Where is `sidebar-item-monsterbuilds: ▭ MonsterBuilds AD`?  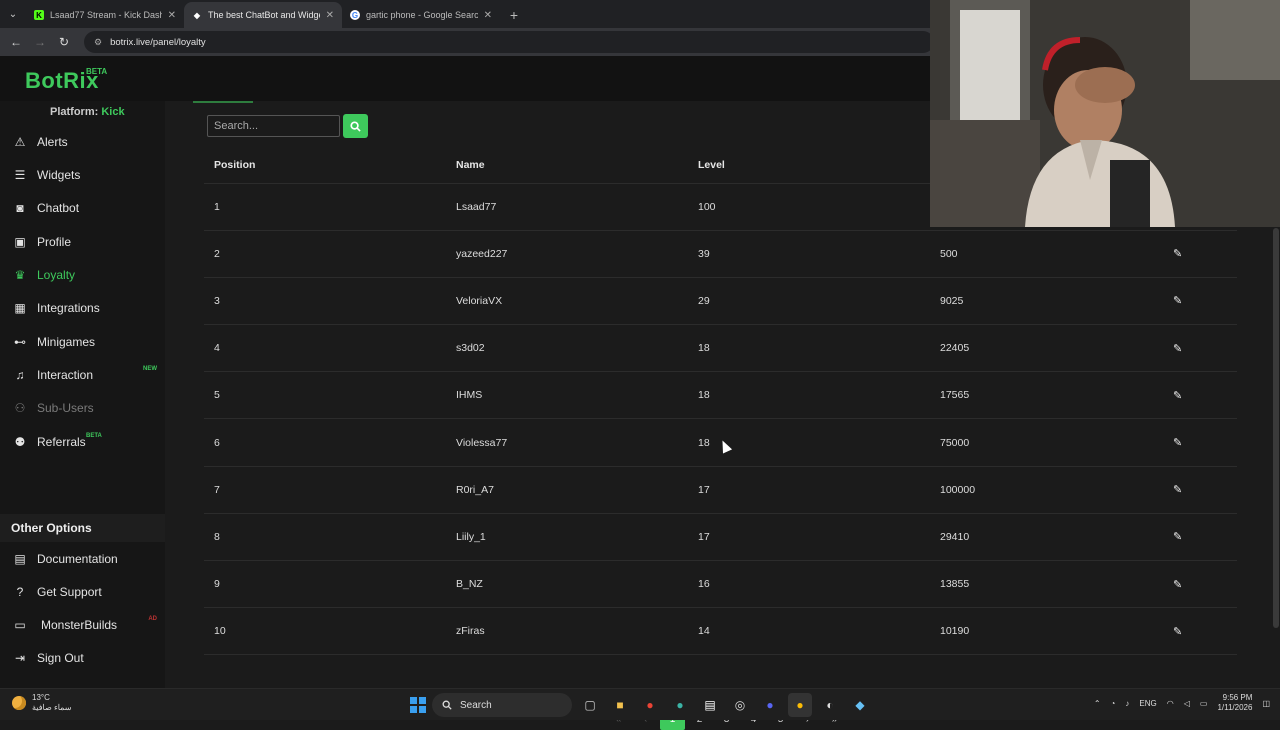
sidebar-item-monsterbuilds: ▭ MonsterBuilds AD is located at coordinates (82, 625).